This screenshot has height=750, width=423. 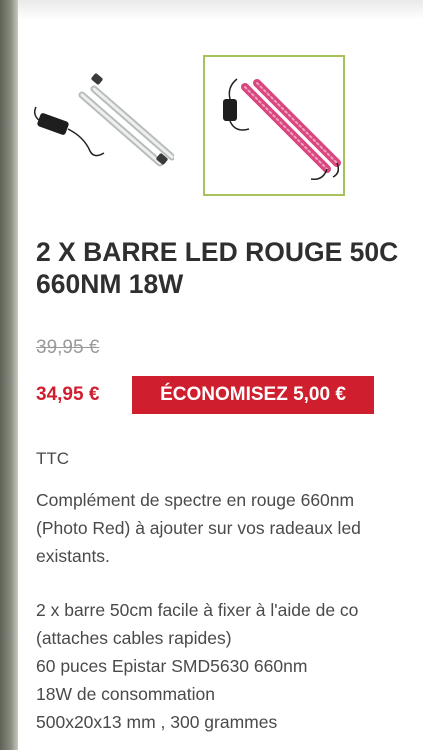 What do you see at coordinates (68, 347) in the screenshot?
I see `old-price: 39,95 €` at bounding box center [68, 347].